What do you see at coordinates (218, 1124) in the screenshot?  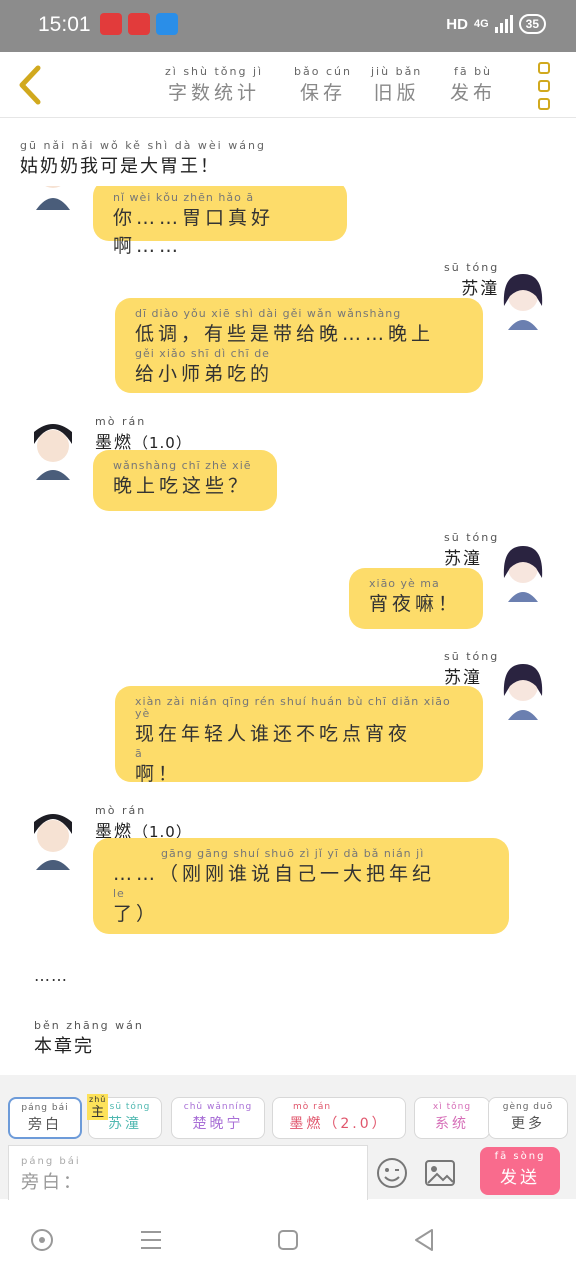 I see `chip-label: 楚晚宁` at bounding box center [218, 1124].